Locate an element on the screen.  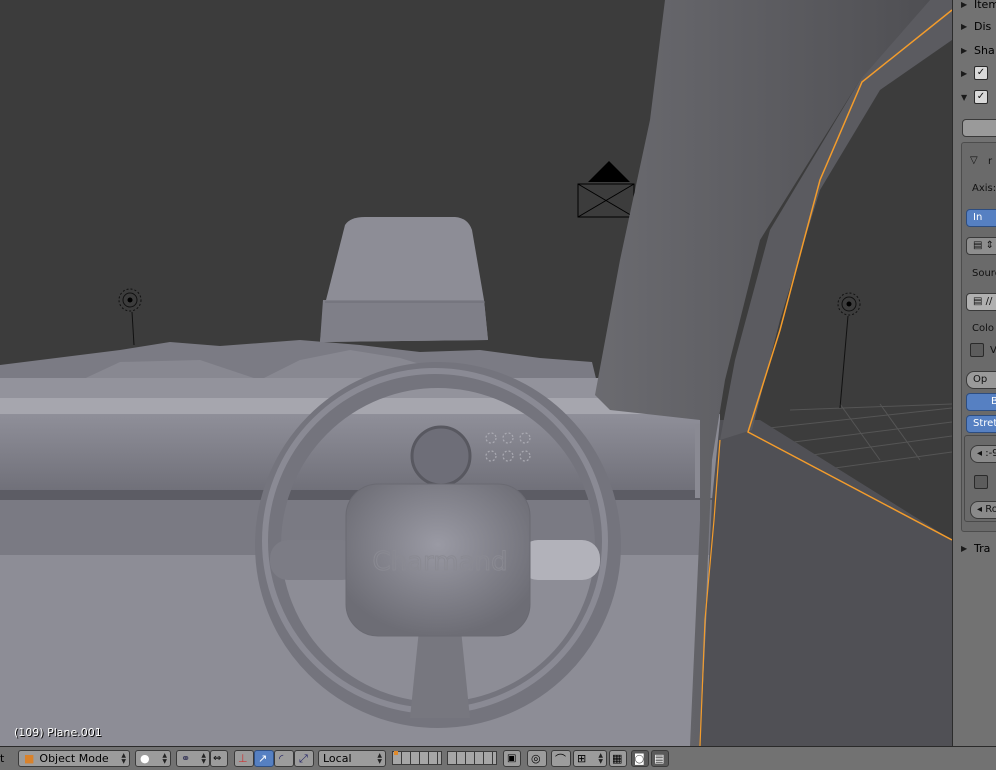
scale-manipulator: ⤢ is located at coordinates (304, 758).